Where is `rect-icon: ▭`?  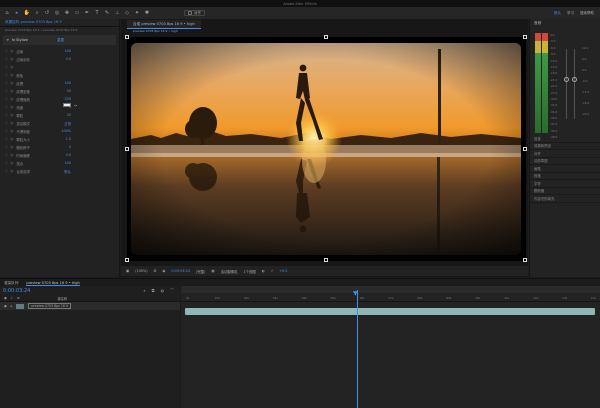
rect-icon: ▭ is located at coordinates (77, 13).